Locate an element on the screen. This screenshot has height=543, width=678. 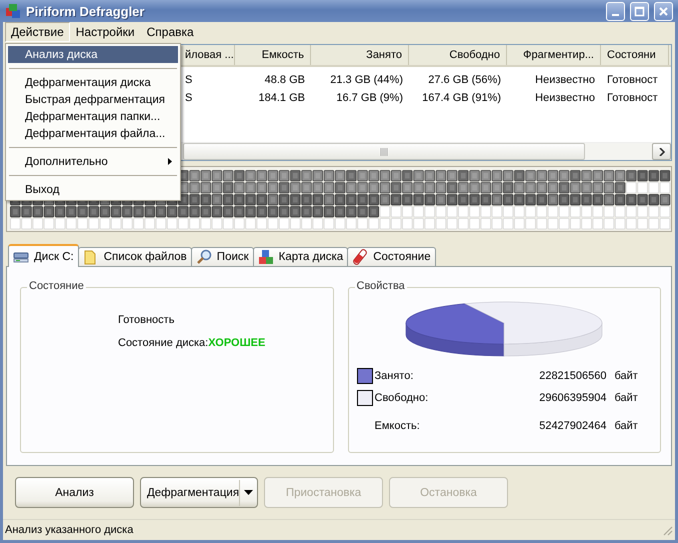
menu-bar-item: Настройки is located at coordinates (105, 32).